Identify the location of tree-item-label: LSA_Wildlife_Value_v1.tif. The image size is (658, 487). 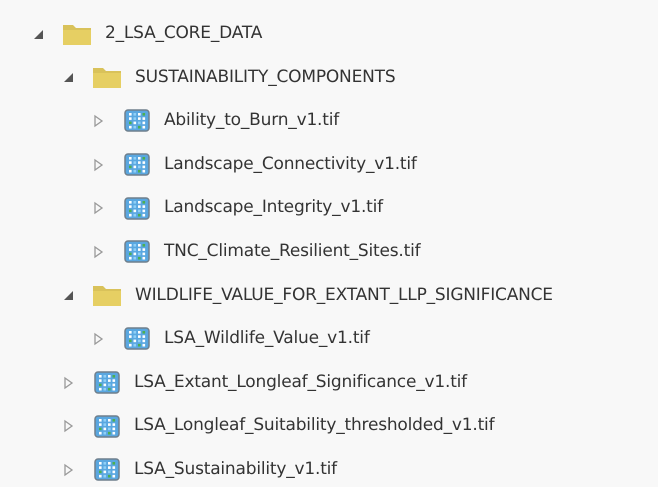
(267, 339).